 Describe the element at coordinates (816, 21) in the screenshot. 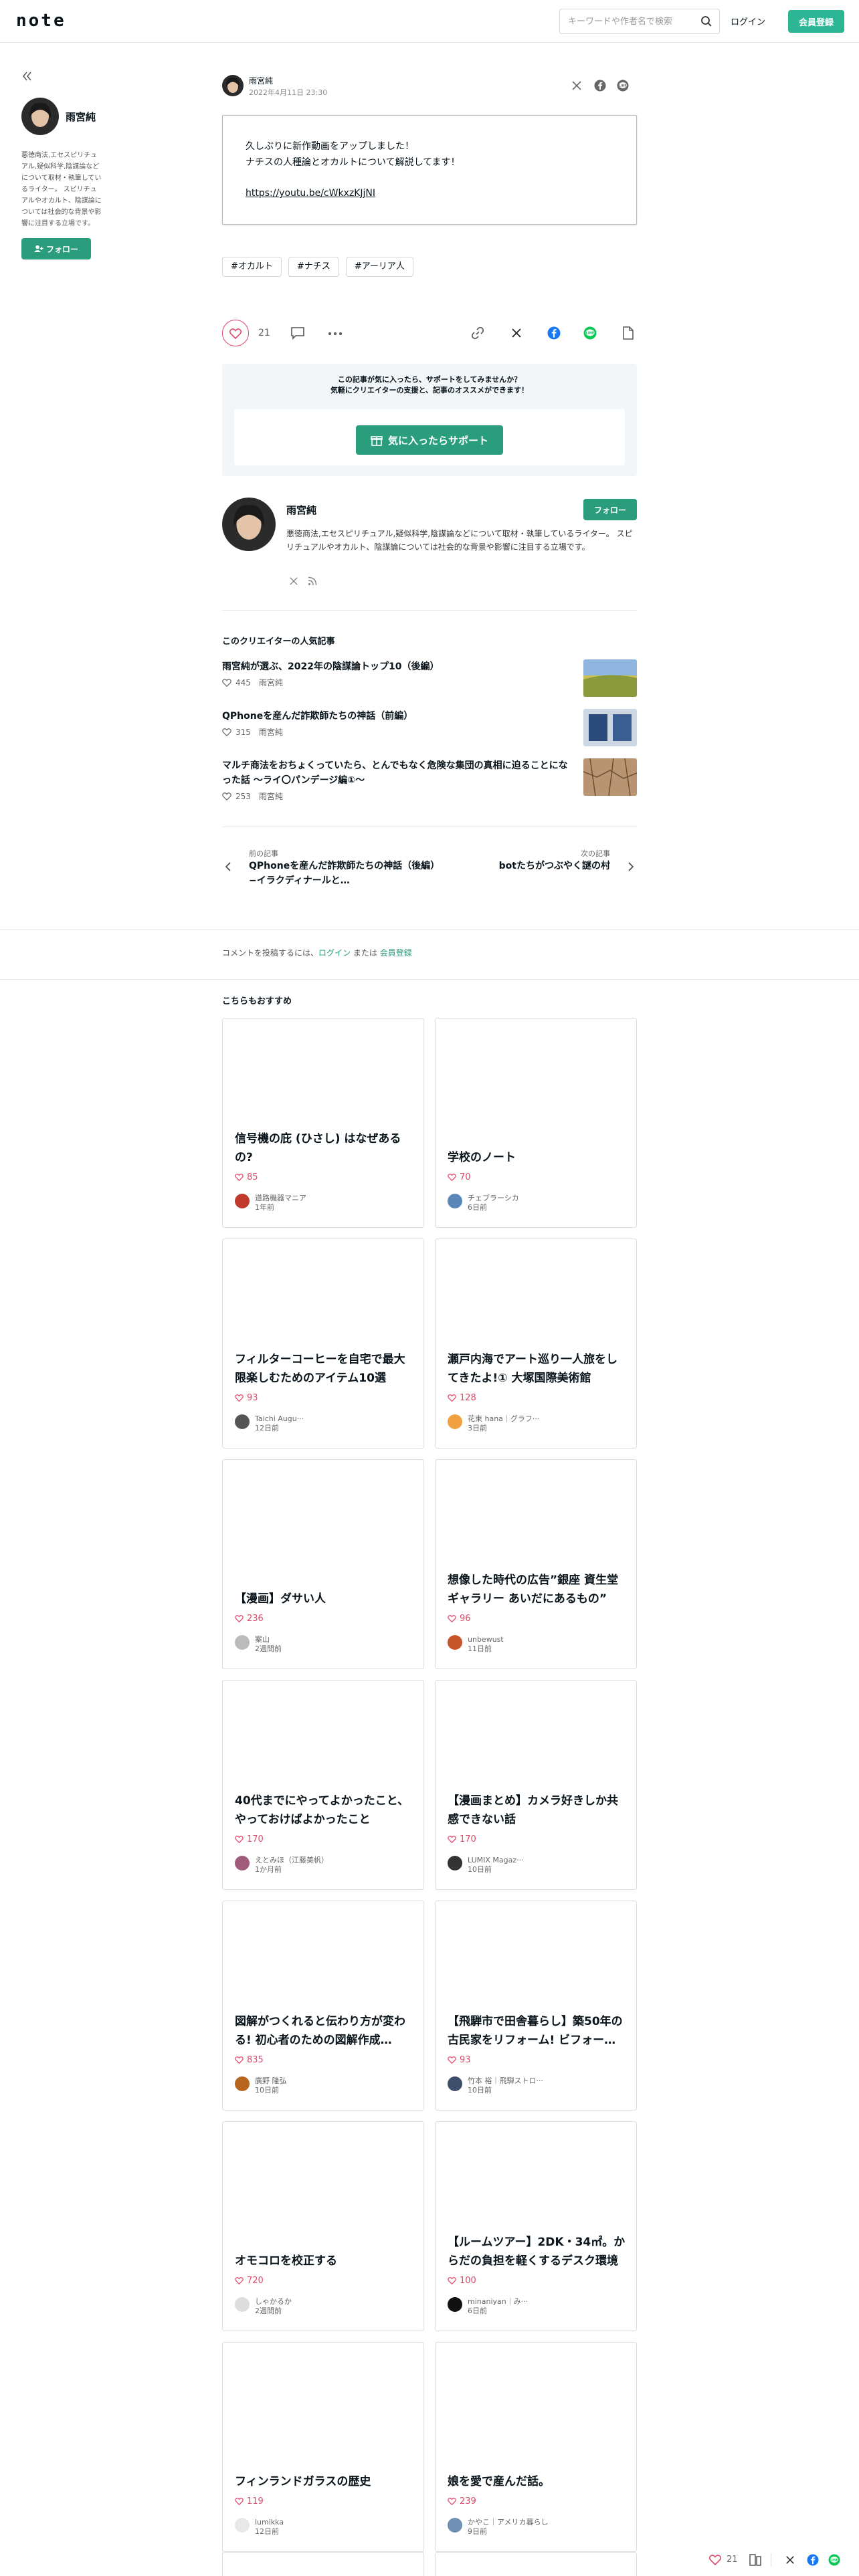

I see `signup-button: 会員登録` at that location.